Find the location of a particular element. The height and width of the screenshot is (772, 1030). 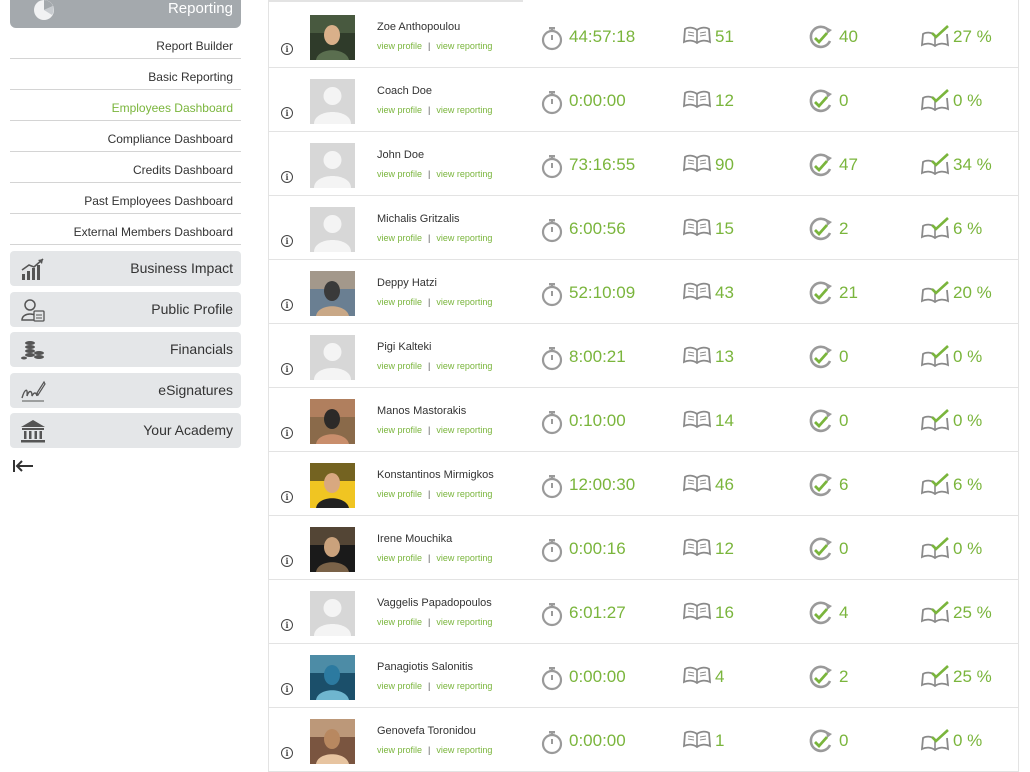

submenu-item-report-builder: Report Builder is located at coordinates (125, 43).